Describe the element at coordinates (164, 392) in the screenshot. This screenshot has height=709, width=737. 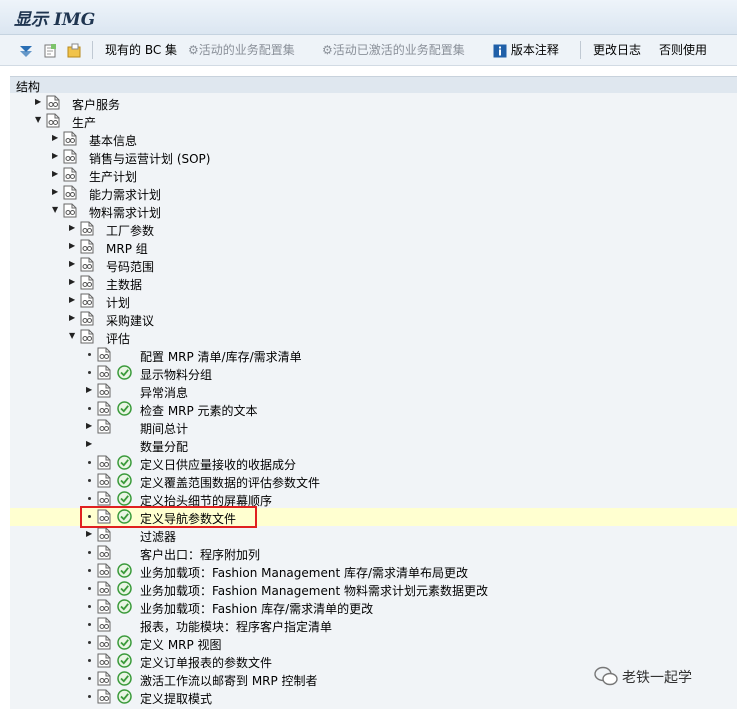
I see `tree-node-label: 异常消息` at that location.